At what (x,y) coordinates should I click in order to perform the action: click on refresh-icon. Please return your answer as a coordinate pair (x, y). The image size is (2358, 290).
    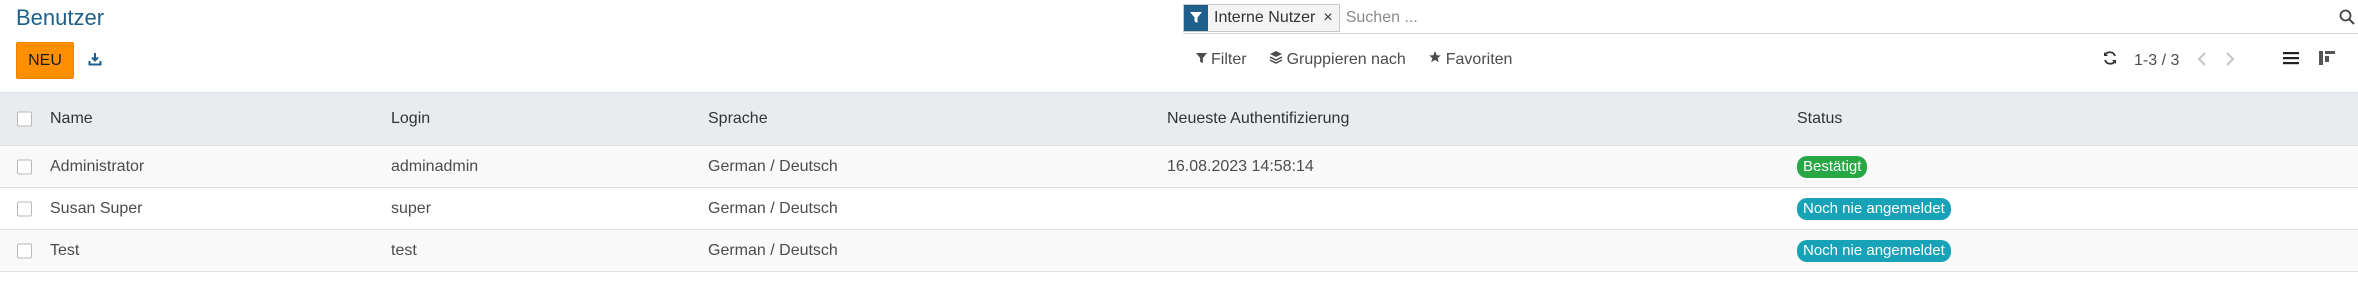
    Looking at the image, I should click on (2110, 60).